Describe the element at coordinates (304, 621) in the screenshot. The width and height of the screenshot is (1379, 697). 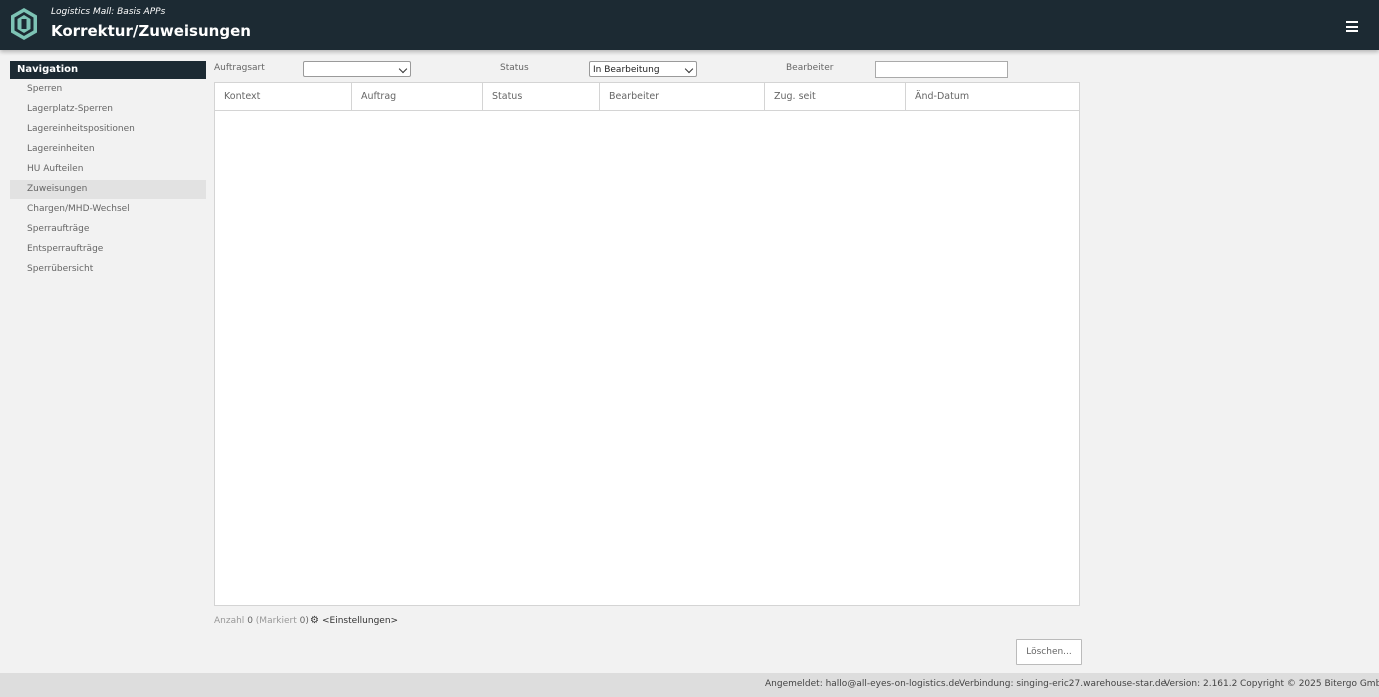
I see `marked-value: 0)` at that location.